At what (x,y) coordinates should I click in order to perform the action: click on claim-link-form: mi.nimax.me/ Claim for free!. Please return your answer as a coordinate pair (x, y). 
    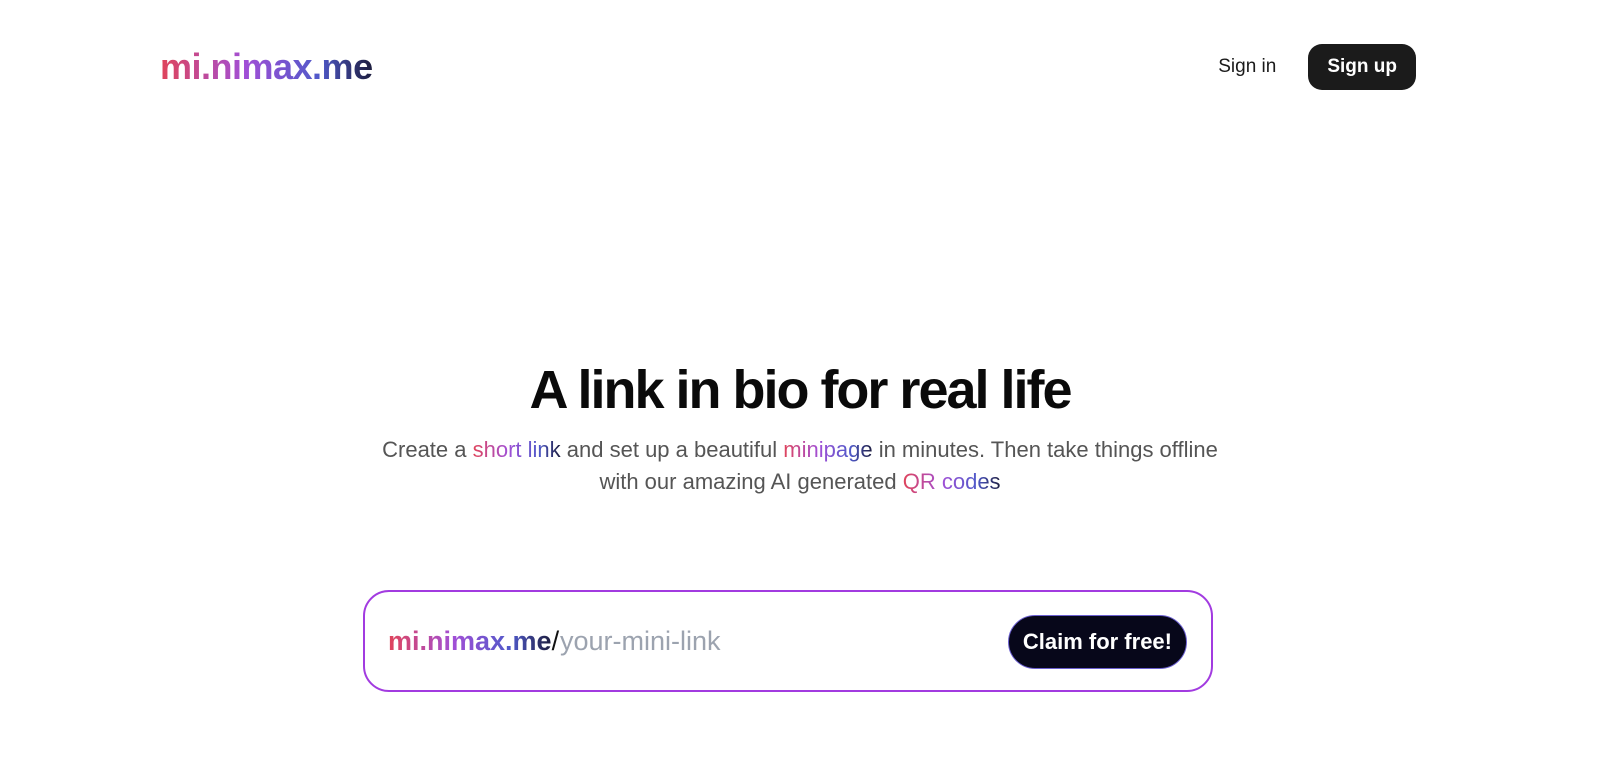
    Looking at the image, I should click on (788, 641).